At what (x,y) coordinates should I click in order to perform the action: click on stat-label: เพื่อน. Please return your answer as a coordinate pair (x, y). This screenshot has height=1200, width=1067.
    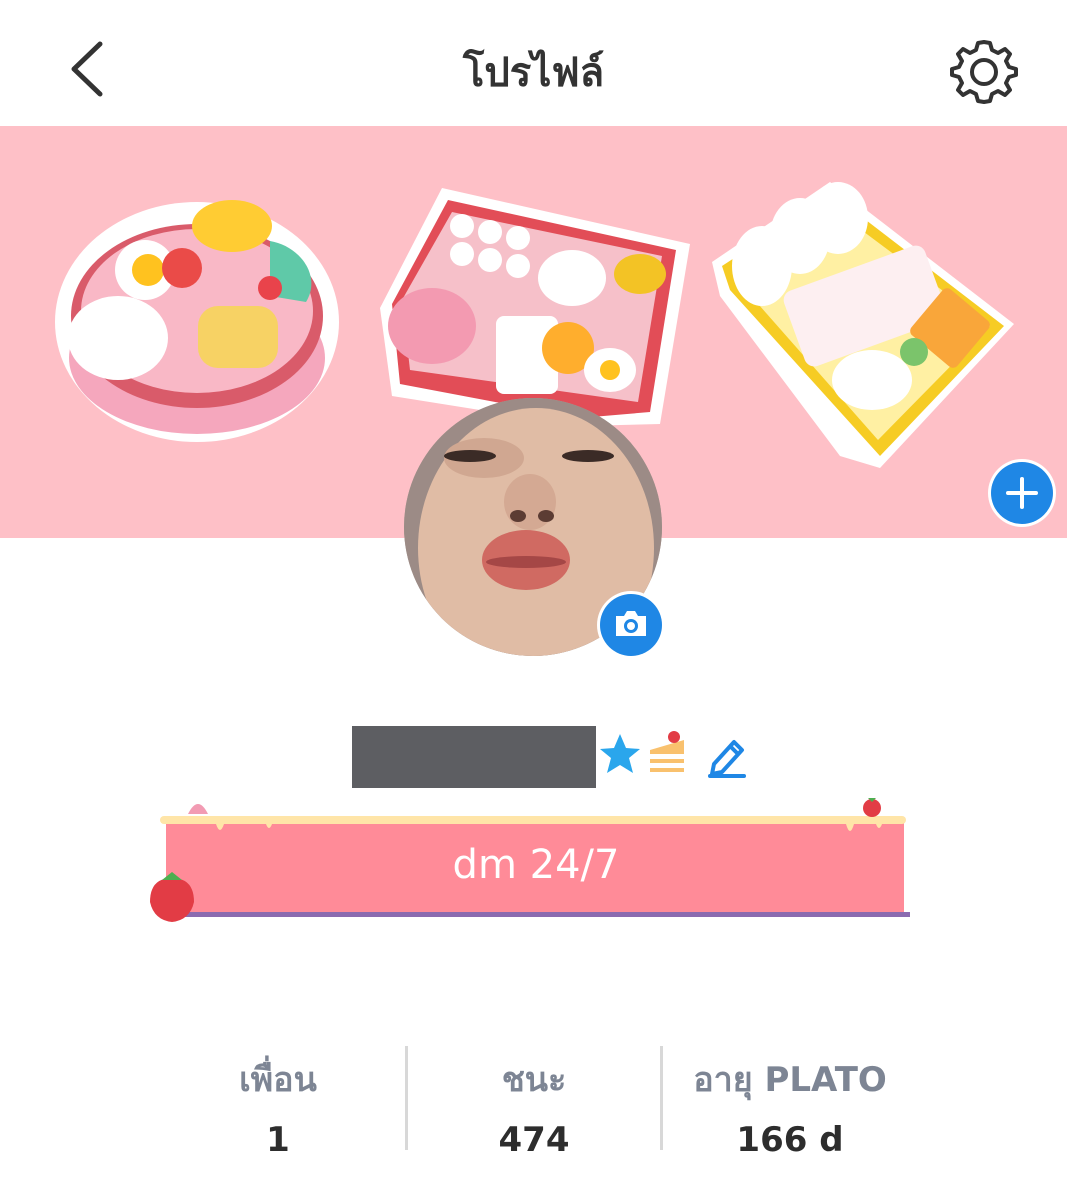
    Looking at the image, I should click on (278, 1080).